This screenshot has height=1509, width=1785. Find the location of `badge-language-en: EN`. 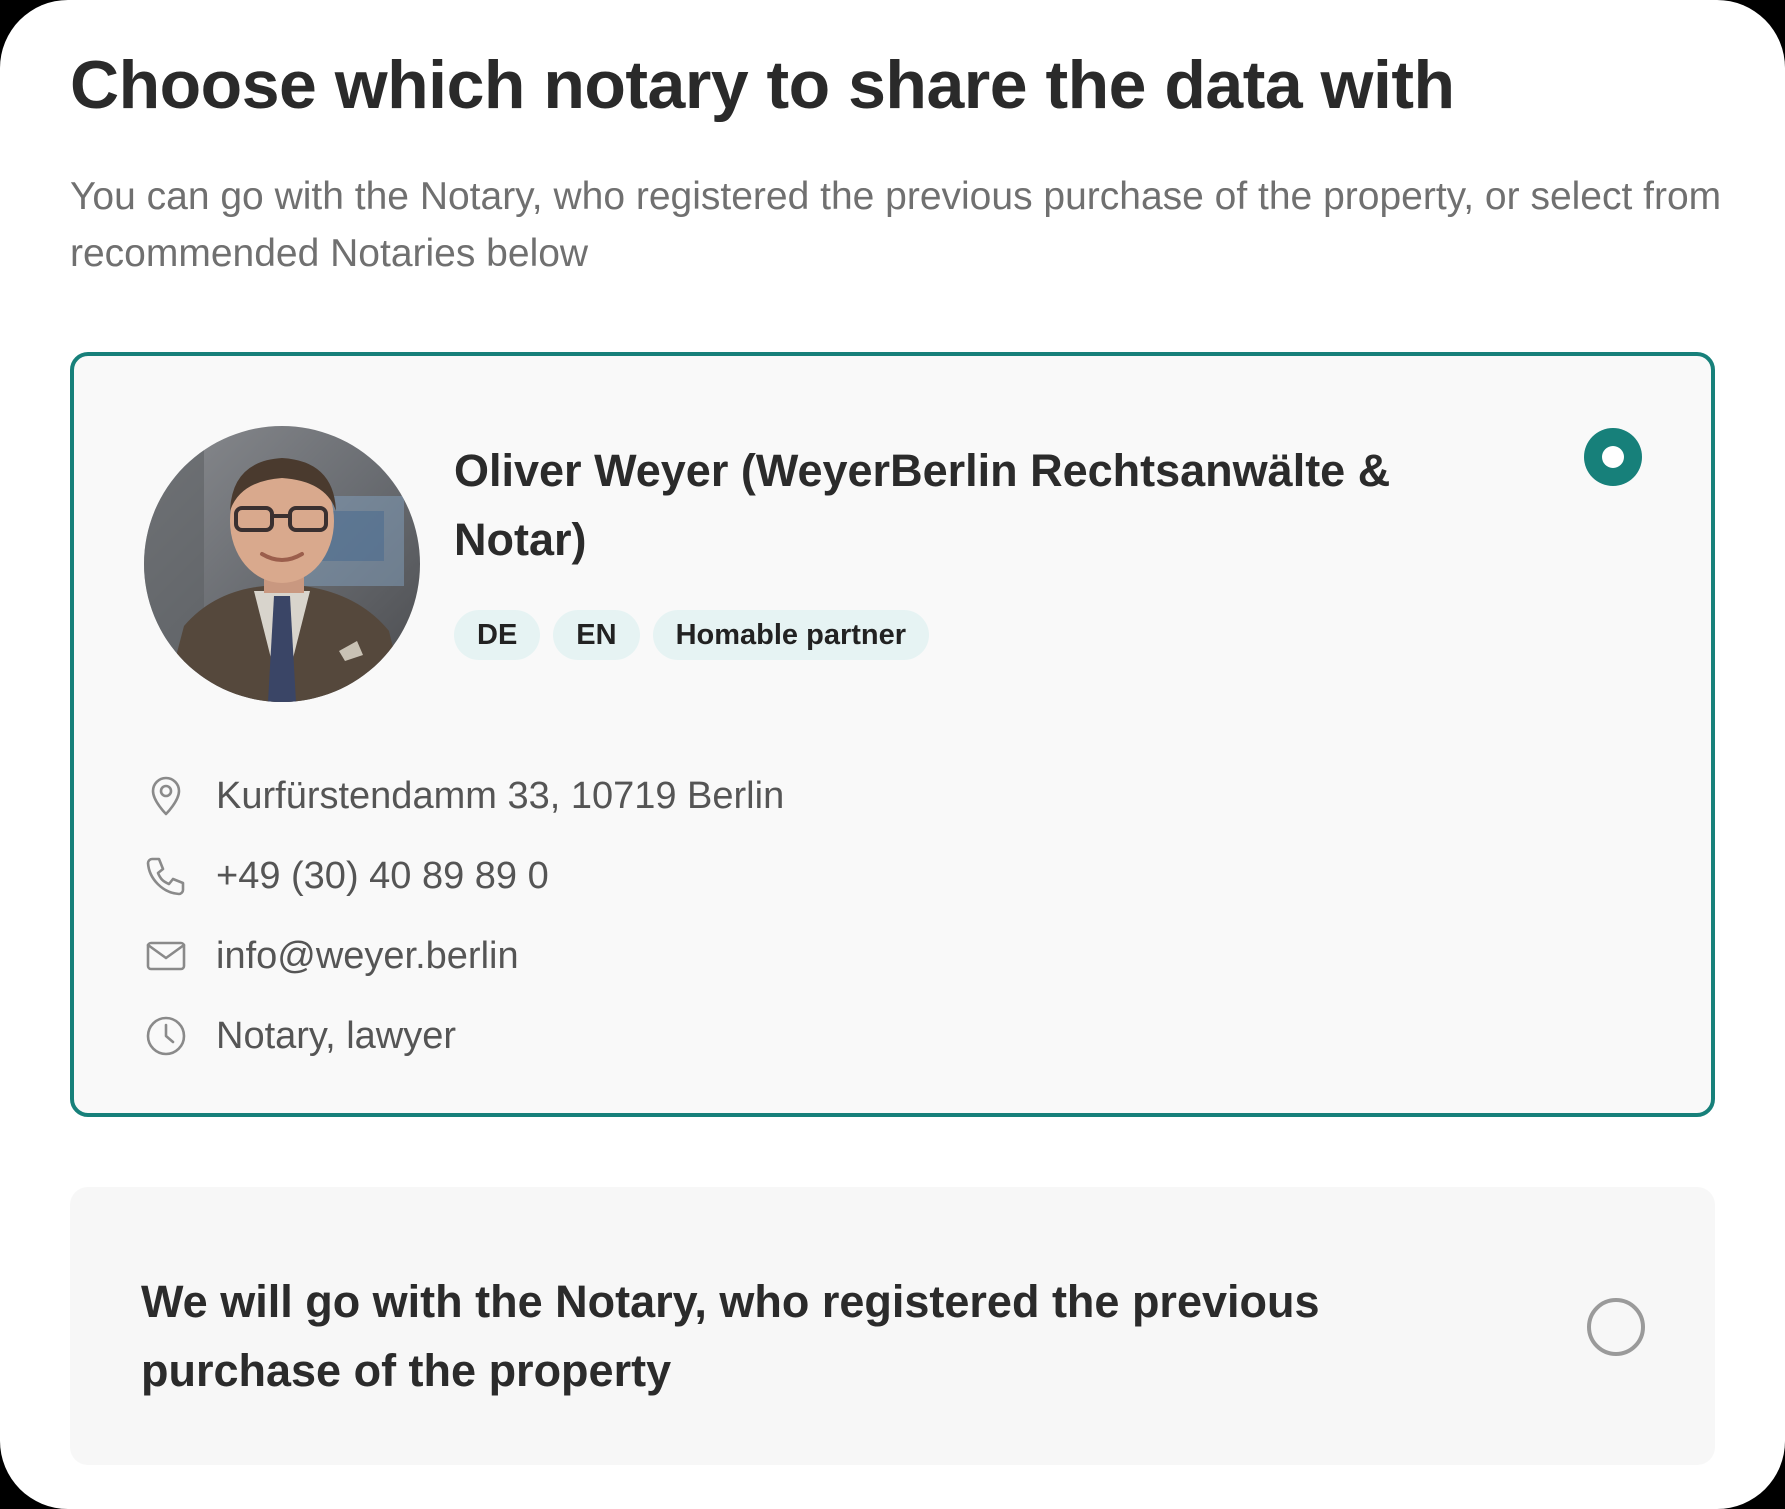

badge-language-en: EN is located at coordinates (596, 635).